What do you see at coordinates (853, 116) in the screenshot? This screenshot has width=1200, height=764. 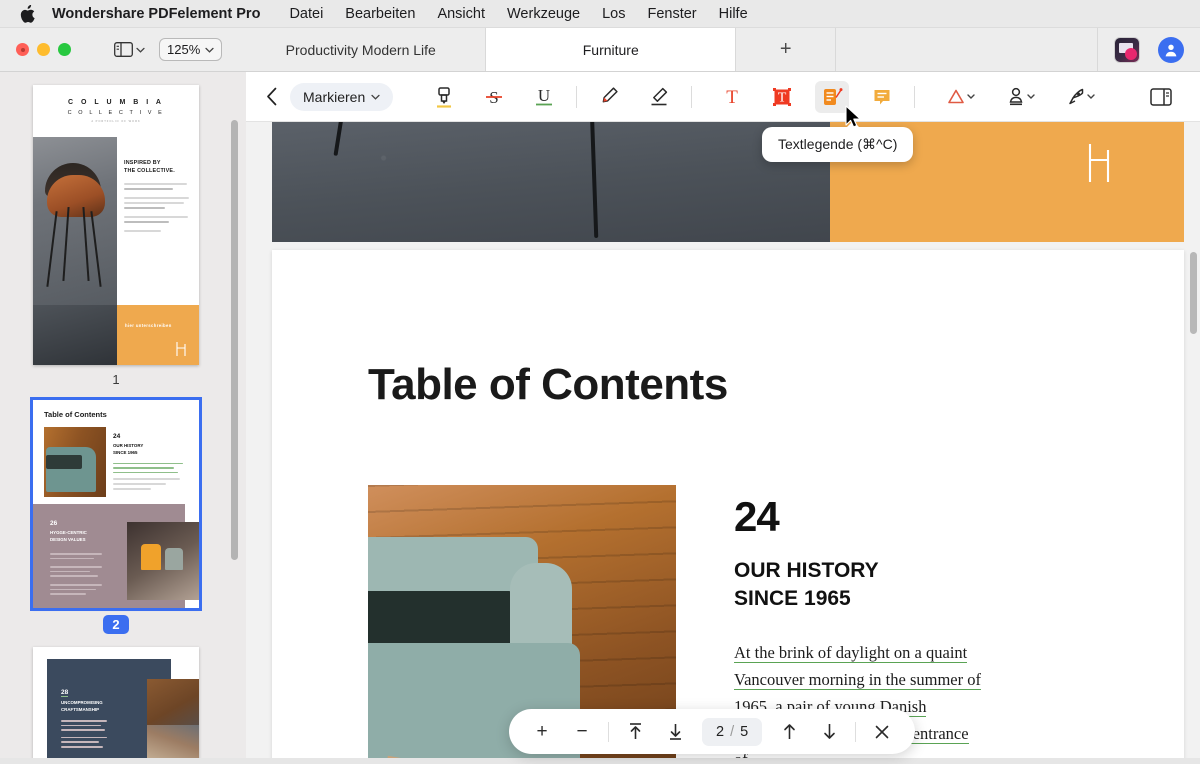 I see `mouse-cursor` at bounding box center [853, 116].